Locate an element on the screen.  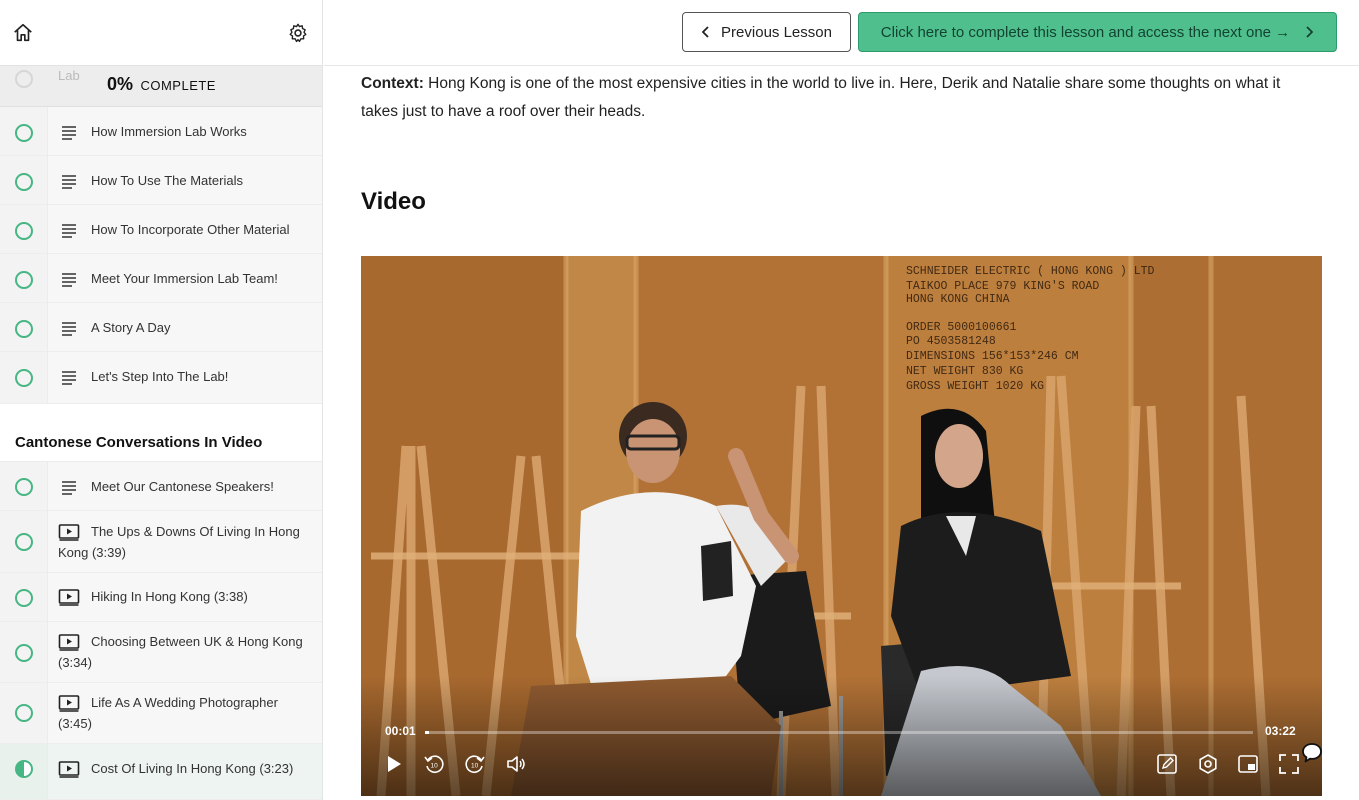
notes-icon is located at coordinates (1167, 764).